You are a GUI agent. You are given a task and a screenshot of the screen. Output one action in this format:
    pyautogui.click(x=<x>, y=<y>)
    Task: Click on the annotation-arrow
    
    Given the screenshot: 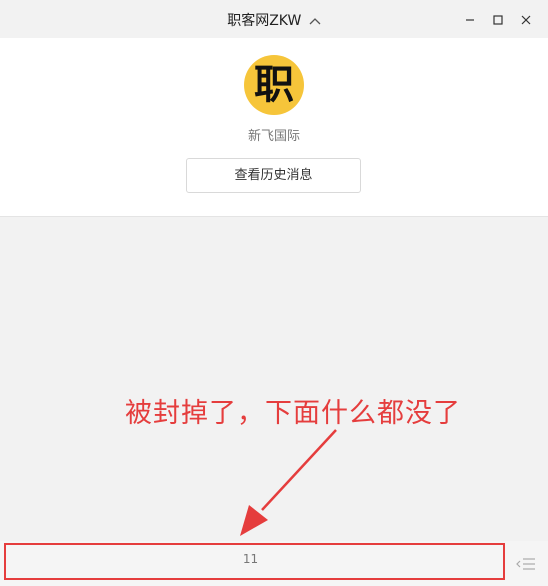 What is the action you would take?
    pyautogui.click(x=288, y=482)
    